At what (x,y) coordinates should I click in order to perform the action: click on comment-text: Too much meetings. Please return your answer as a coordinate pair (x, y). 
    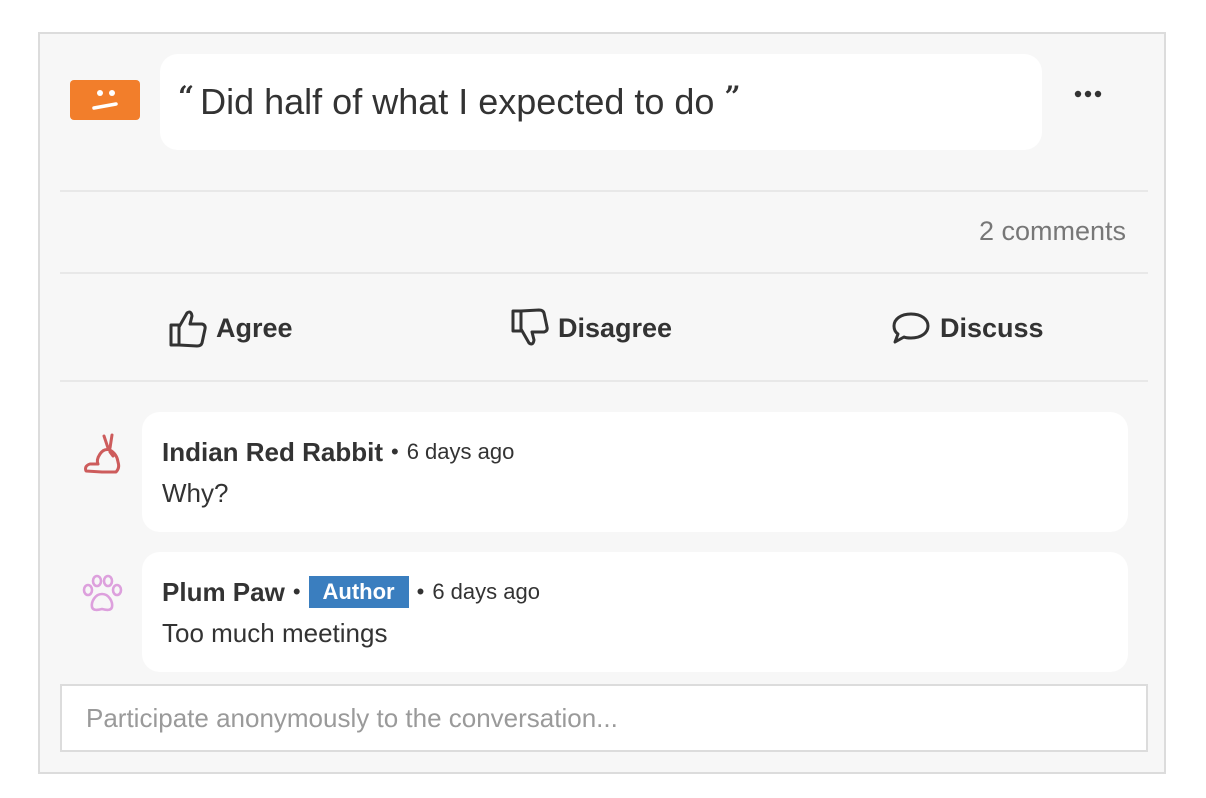
    Looking at the image, I should click on (275, 633).